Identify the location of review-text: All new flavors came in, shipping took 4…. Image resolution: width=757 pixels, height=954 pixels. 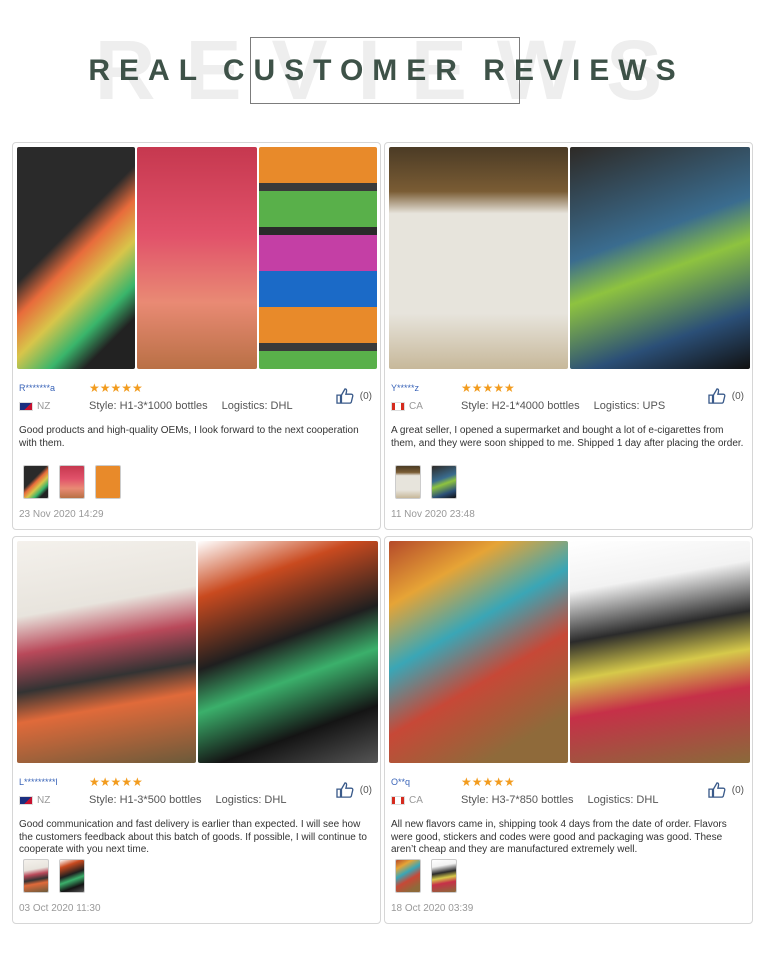
(559, 837).